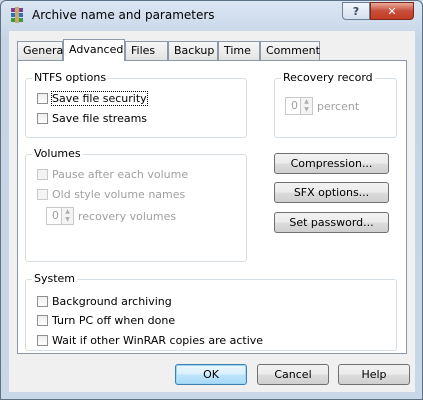  Describe the element at coordinates (54, 216) in the screenshot. I see `recovery-volumes-value: 0` at that location.